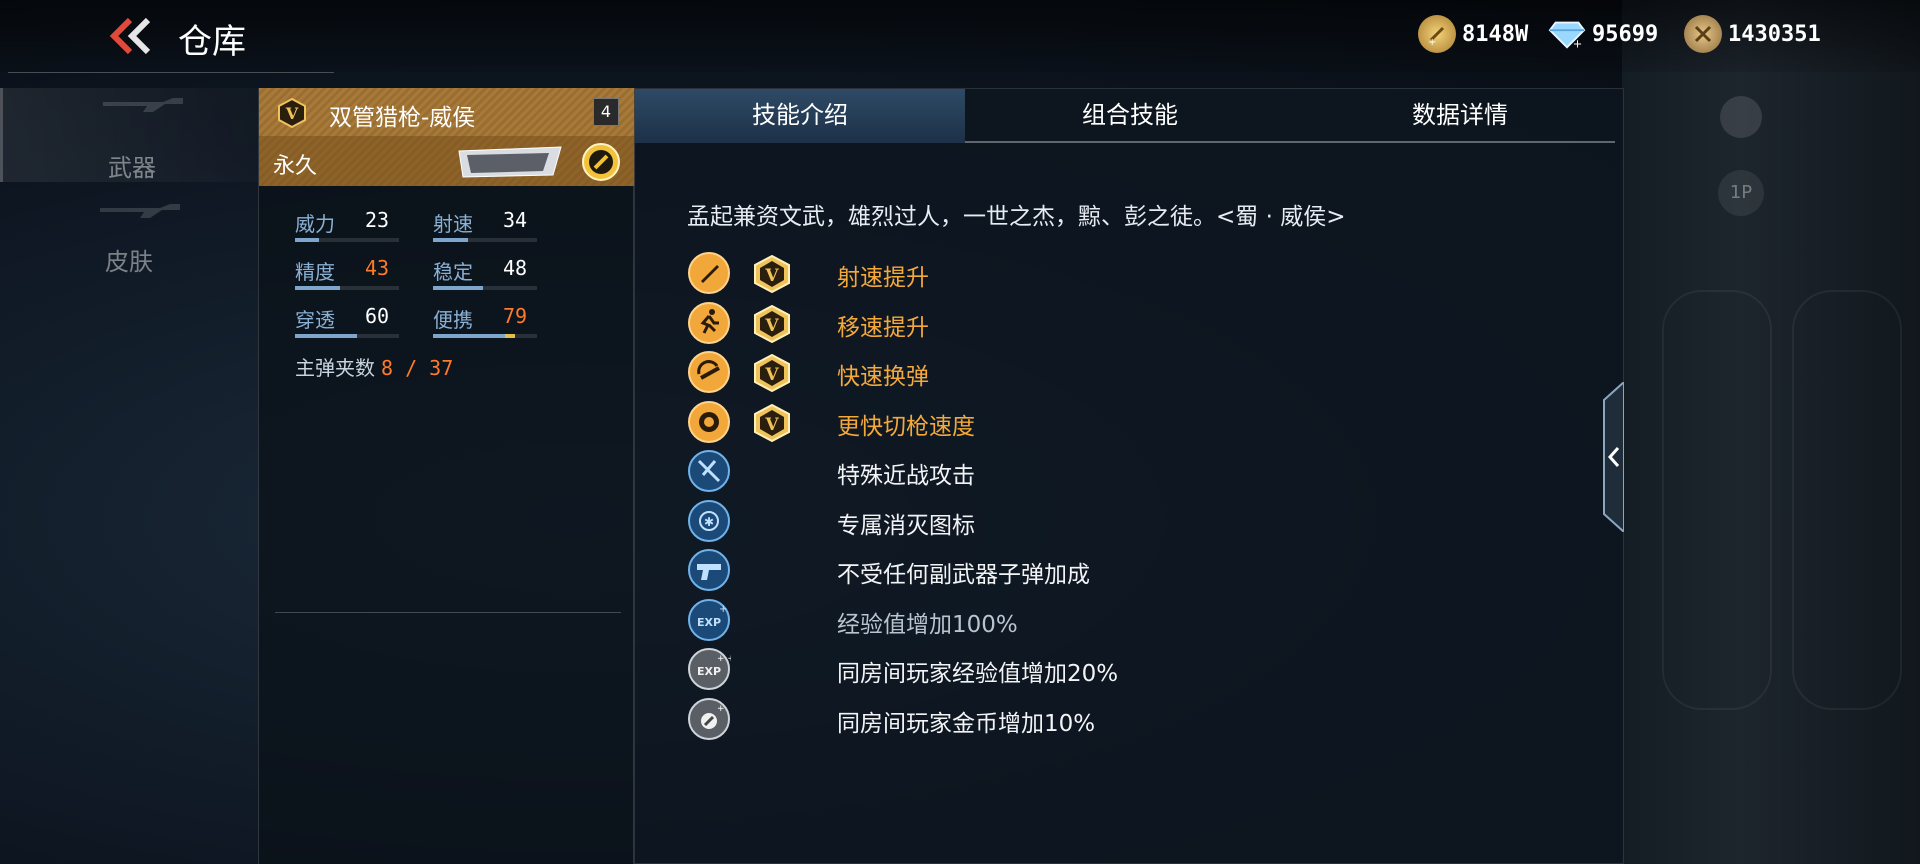 The image size is (1920, 864). What do you see at coordinates (1037, 422) in the screenshot?
I see `skill-row: V 更快切枪速度` at bounding box center [1037, 422].